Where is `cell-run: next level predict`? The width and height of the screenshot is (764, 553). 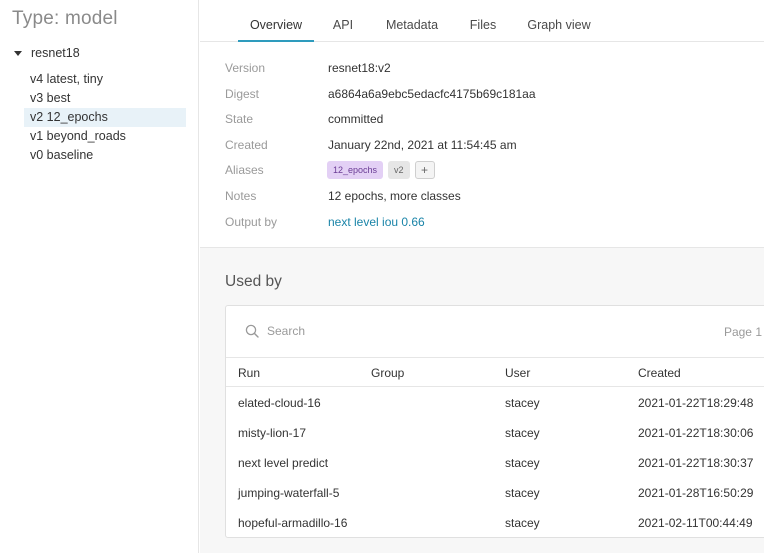
cell-run: next level predict is located at coordinates (283, 463).